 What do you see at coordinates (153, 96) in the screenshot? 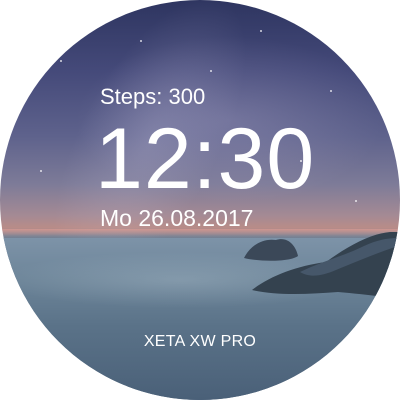
I see `steps-counter: Steps: 300` at bounding box center [153, 96].